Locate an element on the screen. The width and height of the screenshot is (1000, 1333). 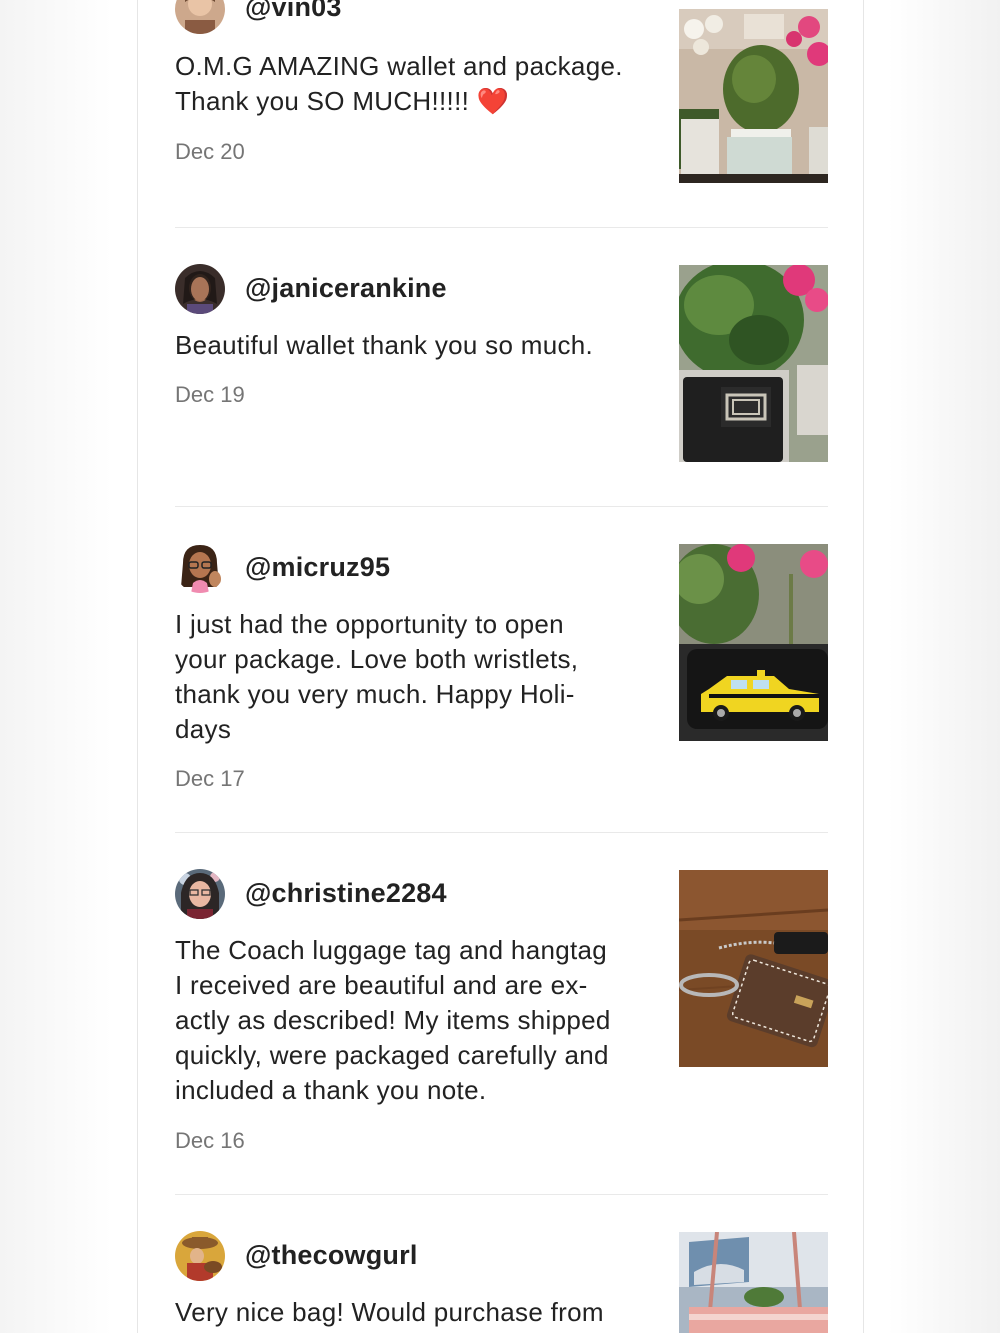
review-date: Dec 19 is located at coordinates (210, 394).